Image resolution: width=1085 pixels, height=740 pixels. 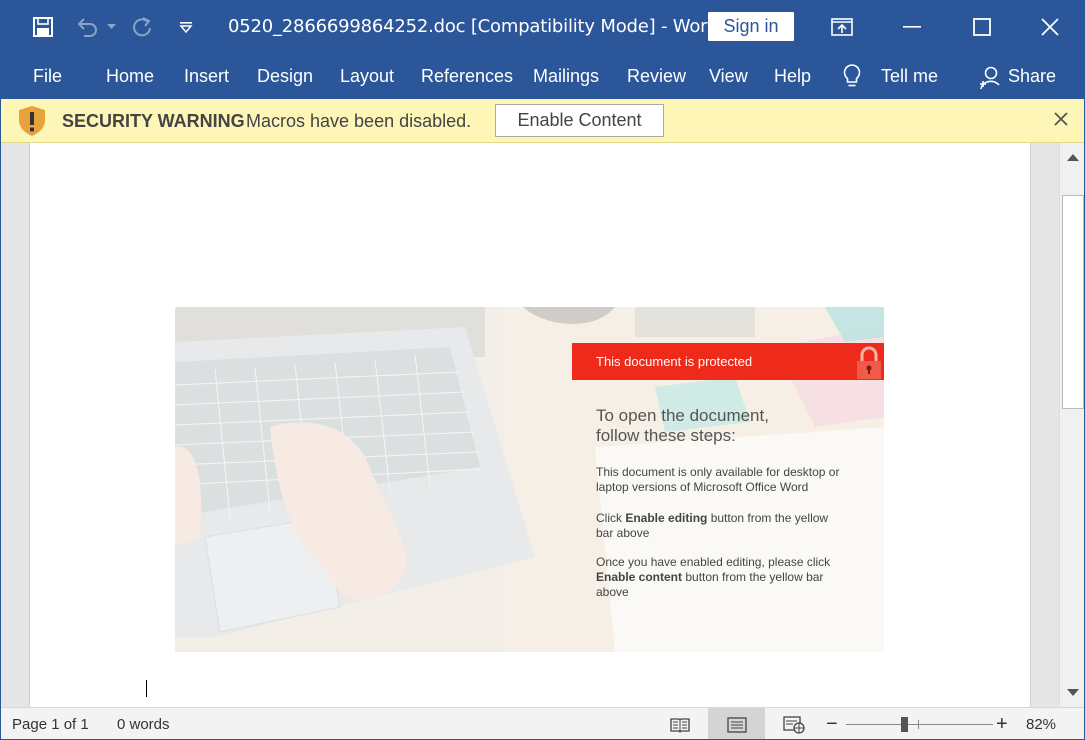 What do you see at coordinates (1061, 121) in the screenshot?
I see `close-warning-icon` at bounding box center [1061, 121].